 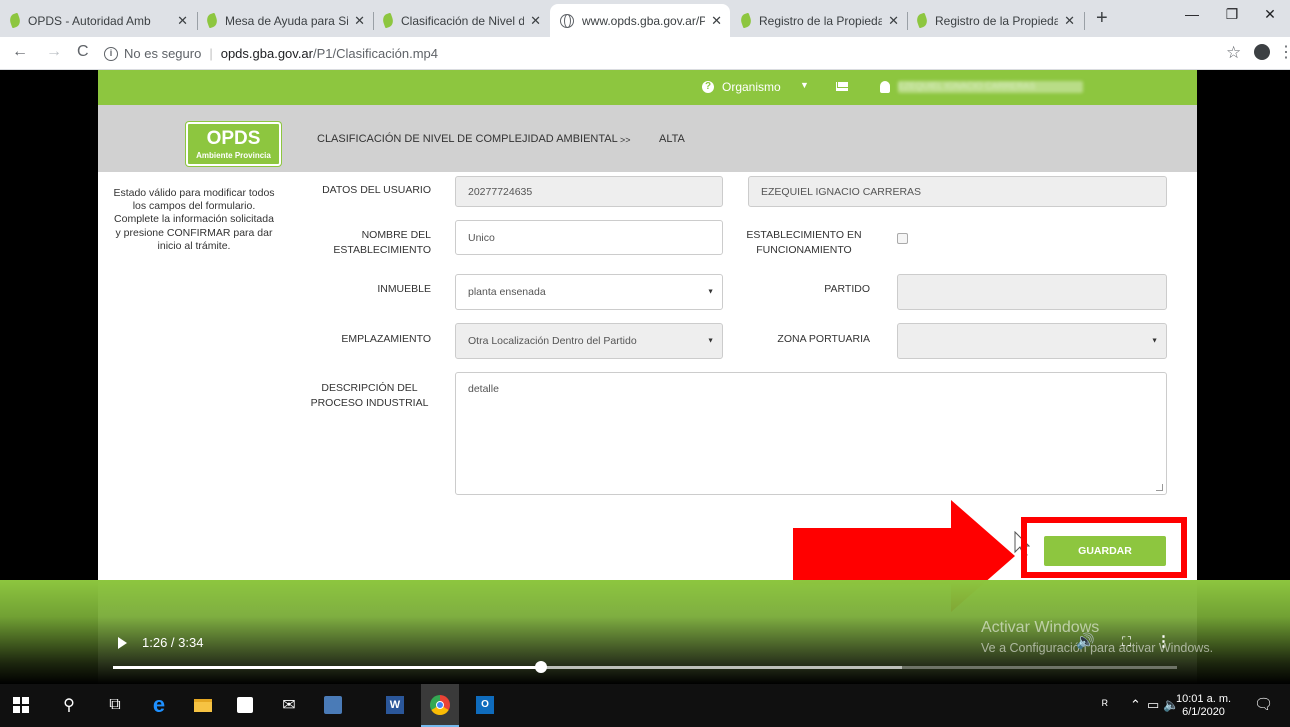 I want to click on task-view-icon: ⧉, so click(x=115, y=705).